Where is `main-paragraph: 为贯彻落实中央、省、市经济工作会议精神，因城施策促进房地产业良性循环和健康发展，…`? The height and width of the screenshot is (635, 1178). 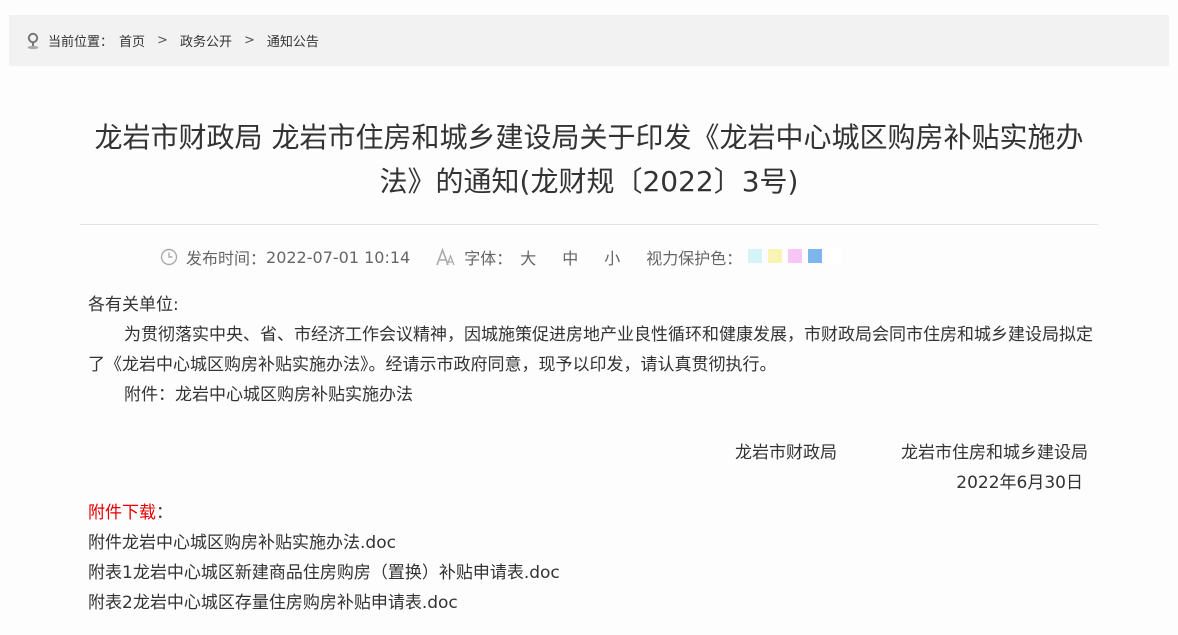 main-paragraph: 为贯彻落实中央、省、市经济工作会议精神，因城施策促进房地产业良性循环和健康发展，… is located at coordinates (590, 350).